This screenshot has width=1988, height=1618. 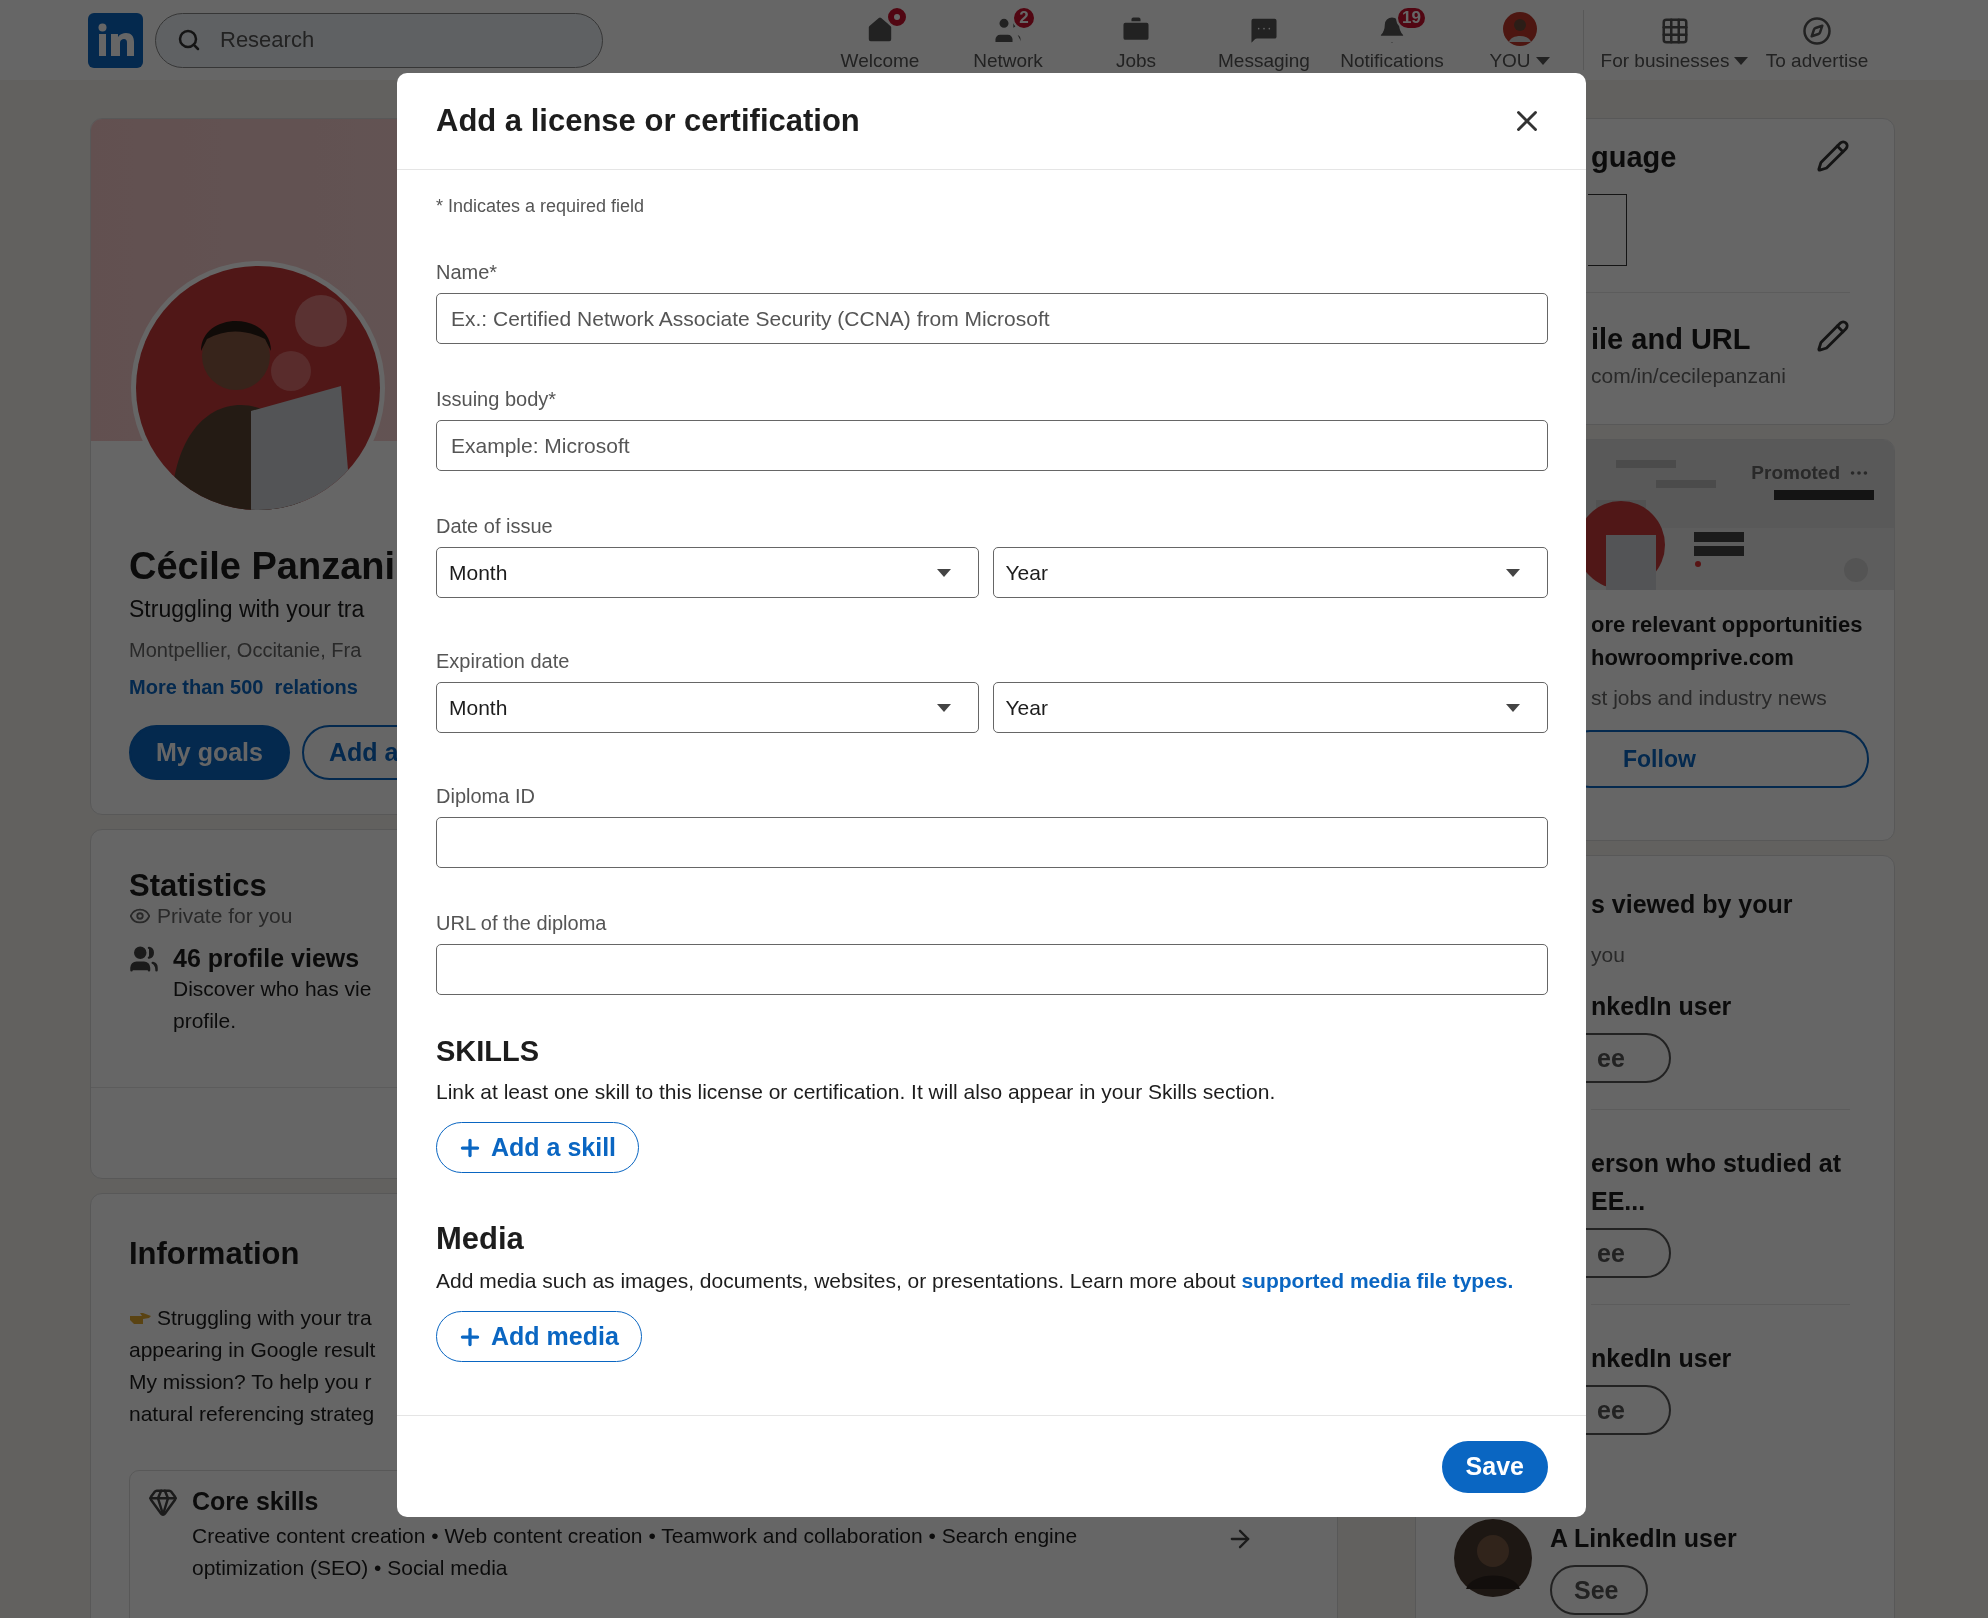 What do you see at coordinates (538, 1147) in the screenshot?
I see `add-skill-button: Add a skill` at bounding box center [538, 1147].